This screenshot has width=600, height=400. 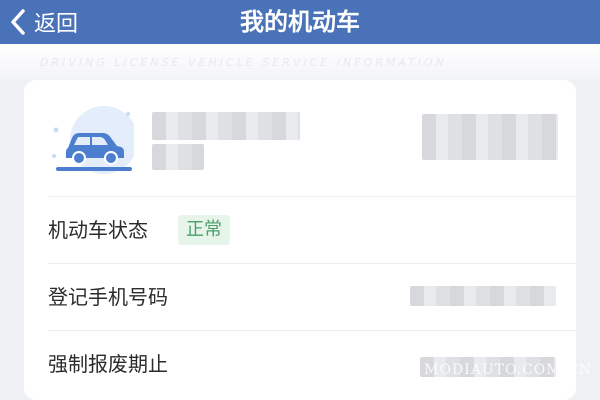 I want to click on redacted-vehicle-type, so click(x=178, y=157).